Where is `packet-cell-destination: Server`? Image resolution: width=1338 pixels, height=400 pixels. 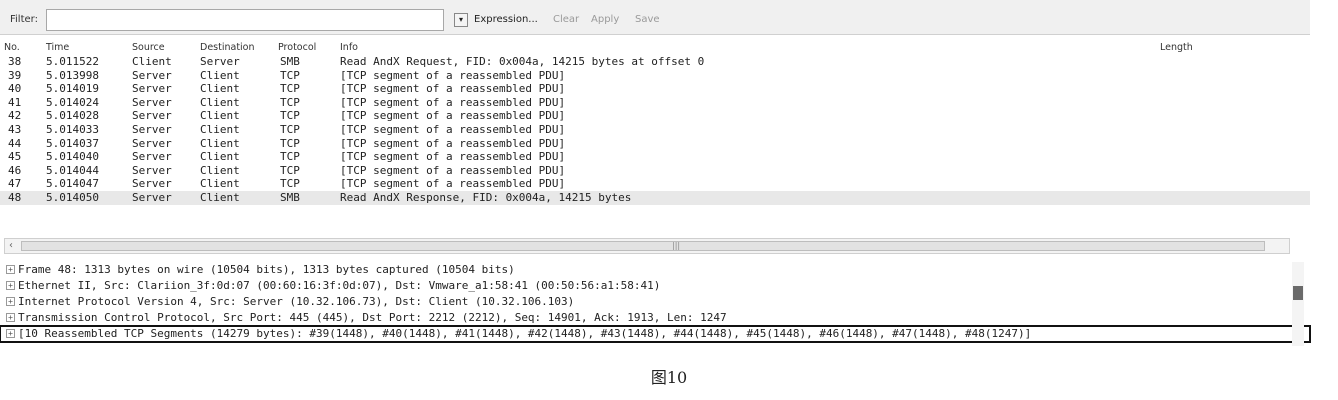
packet-cell-destination: Server is located at coordinates (220, 61).